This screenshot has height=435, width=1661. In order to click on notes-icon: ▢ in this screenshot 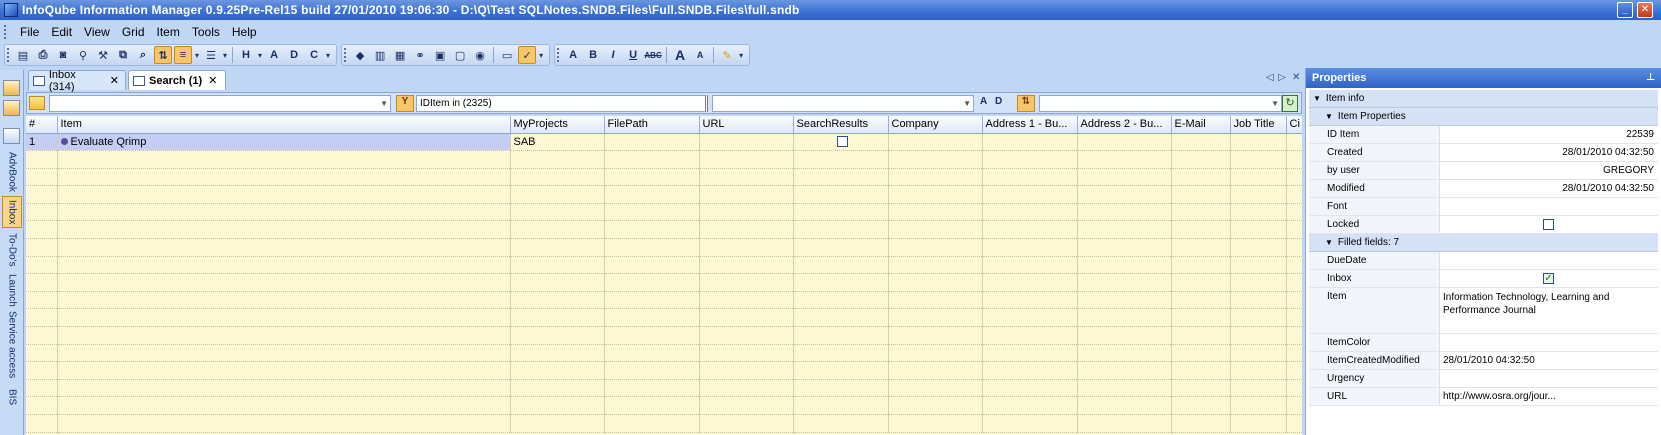, I will do `click(460, 55)`.